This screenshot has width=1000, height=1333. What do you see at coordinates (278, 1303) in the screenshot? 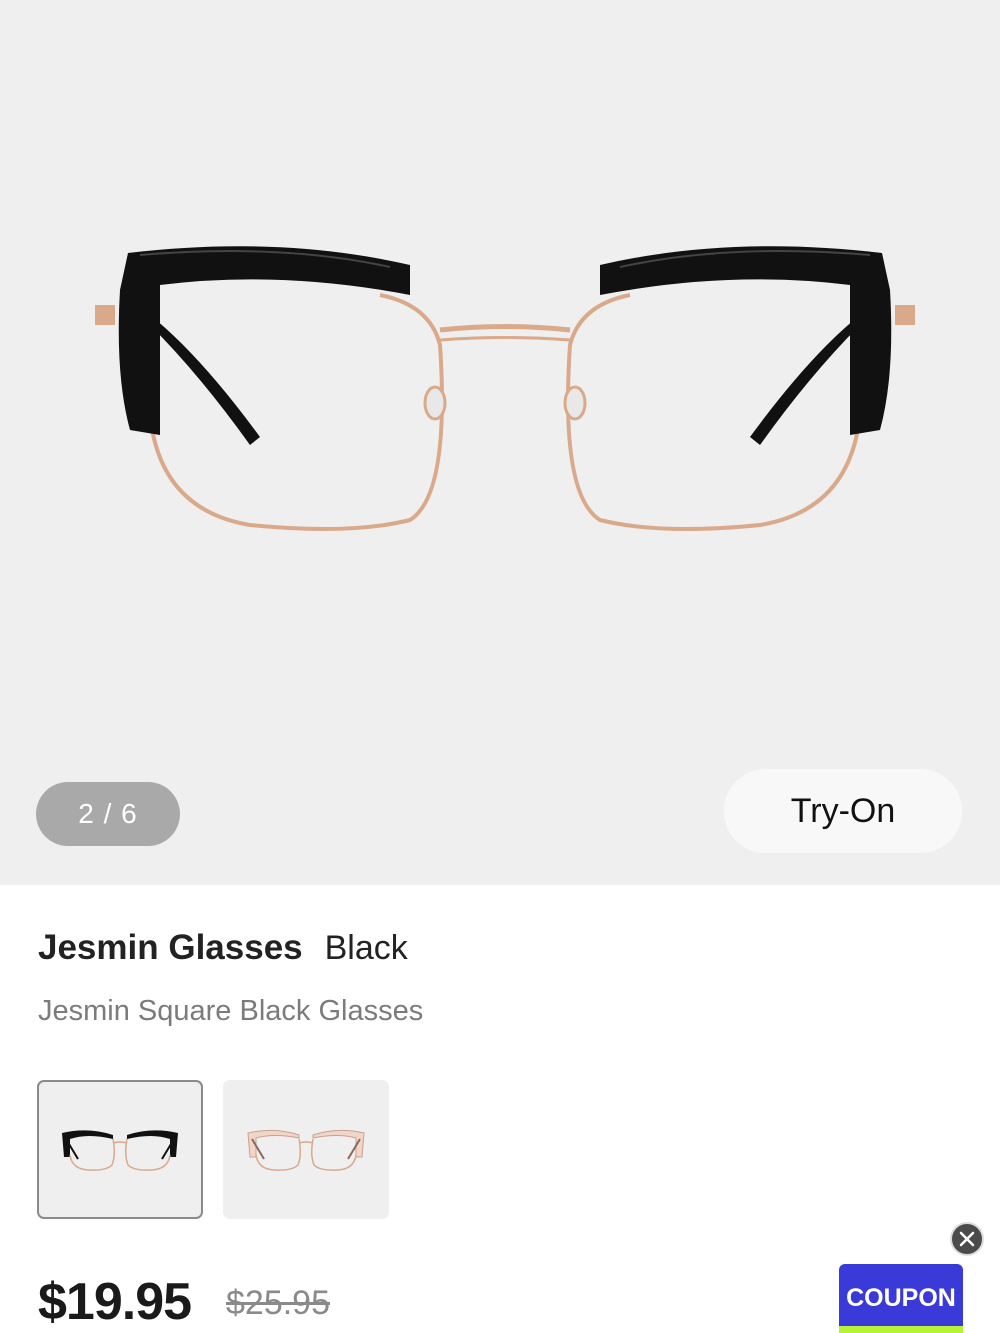
I see `original-price: $25.95` at bounding box center [278, 1303].